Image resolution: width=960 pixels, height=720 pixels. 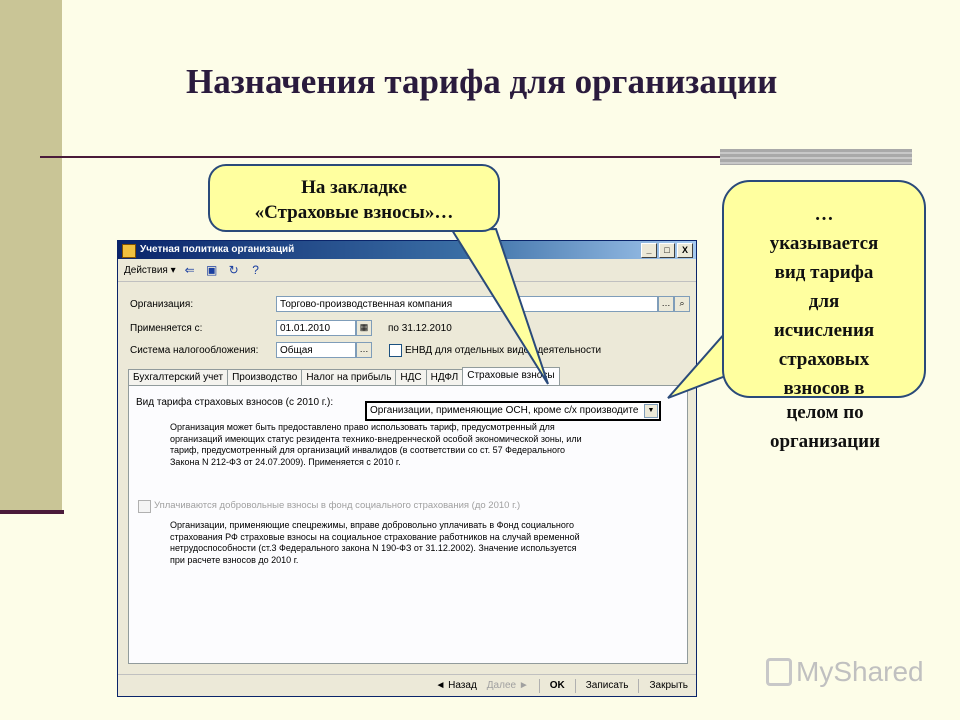 I want to click on title-divider, so click(x=380, y=157).